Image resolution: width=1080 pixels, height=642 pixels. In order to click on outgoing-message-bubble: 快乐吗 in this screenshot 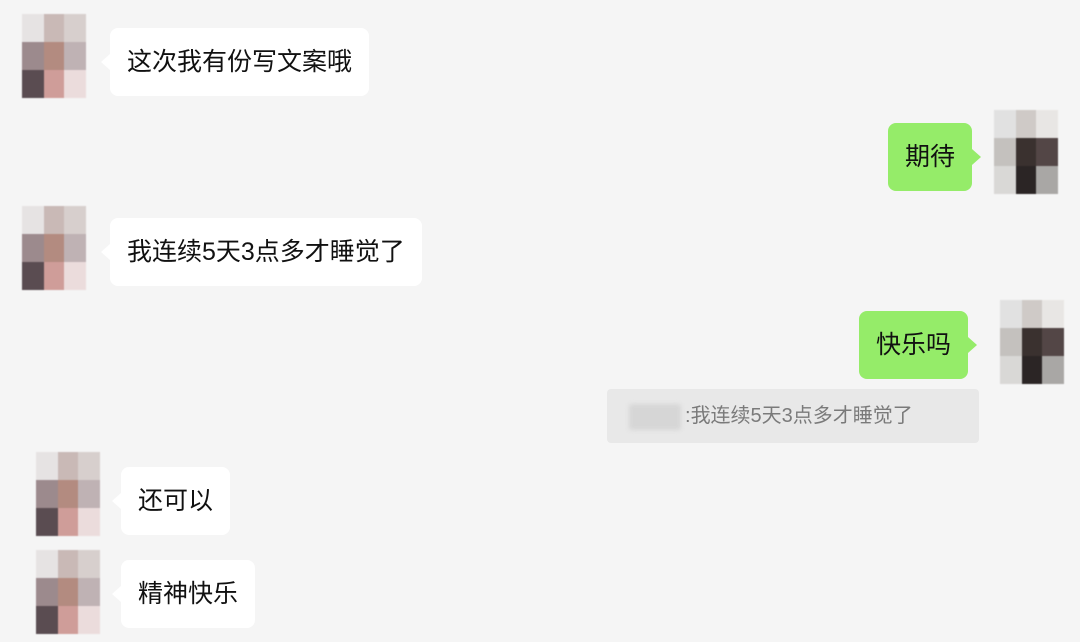, I will do `click(918, 345)`.